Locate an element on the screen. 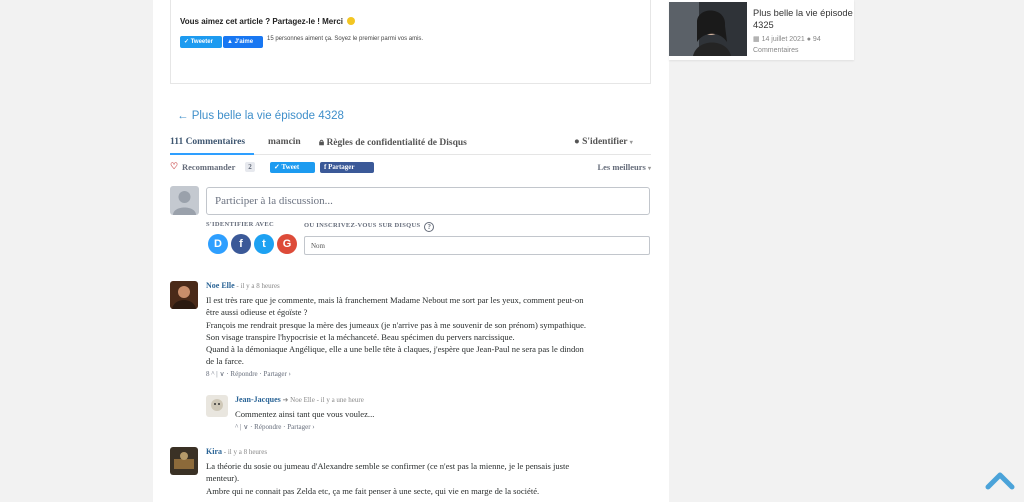 The height and width of the screenshot is (502, 1024). scroll-to-top-button is located at coordinates (1000, 480).